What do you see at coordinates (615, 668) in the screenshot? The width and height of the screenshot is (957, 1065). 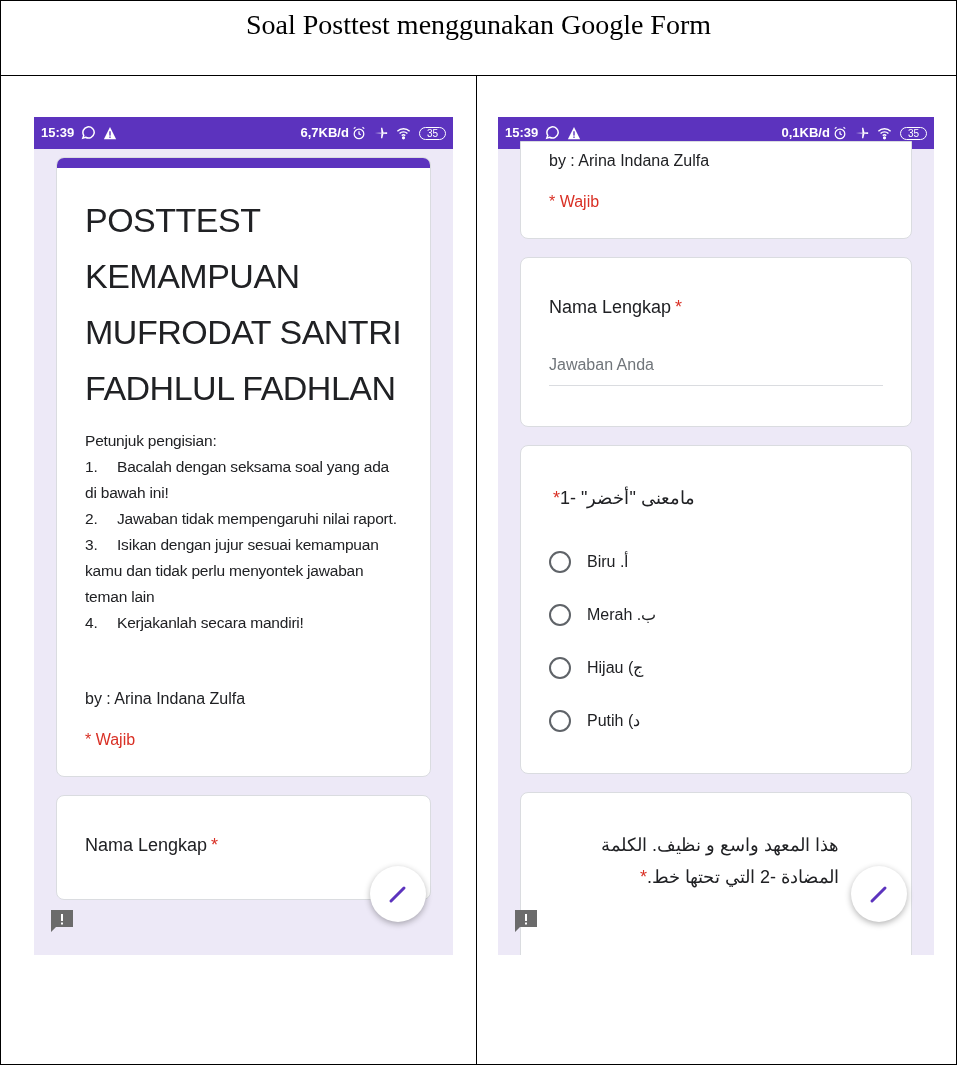 I see `option-label: ج) Hijau` at bounding box center [615, 668].